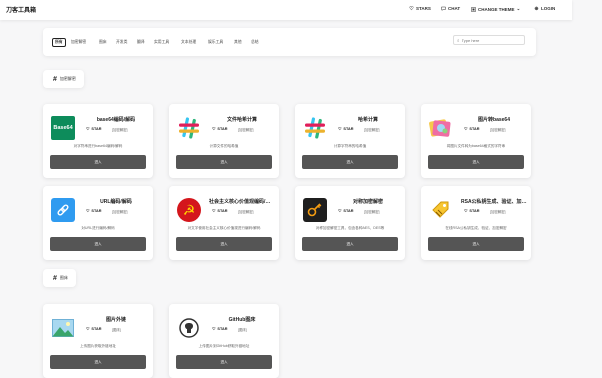 This screenshot has height=378, width=602. I want to click on photos-icon, so click(441, 128).